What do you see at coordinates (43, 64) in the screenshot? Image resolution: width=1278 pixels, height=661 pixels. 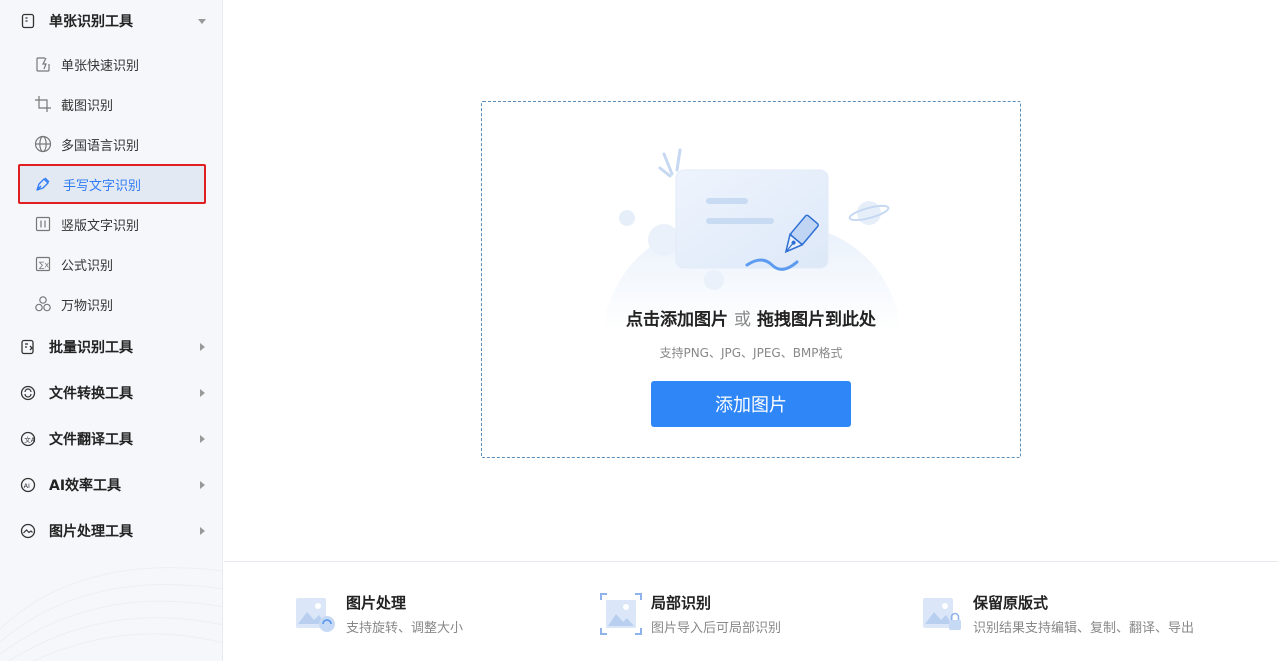 I see `quick-scan-icon` at bounding box center [43, 64].